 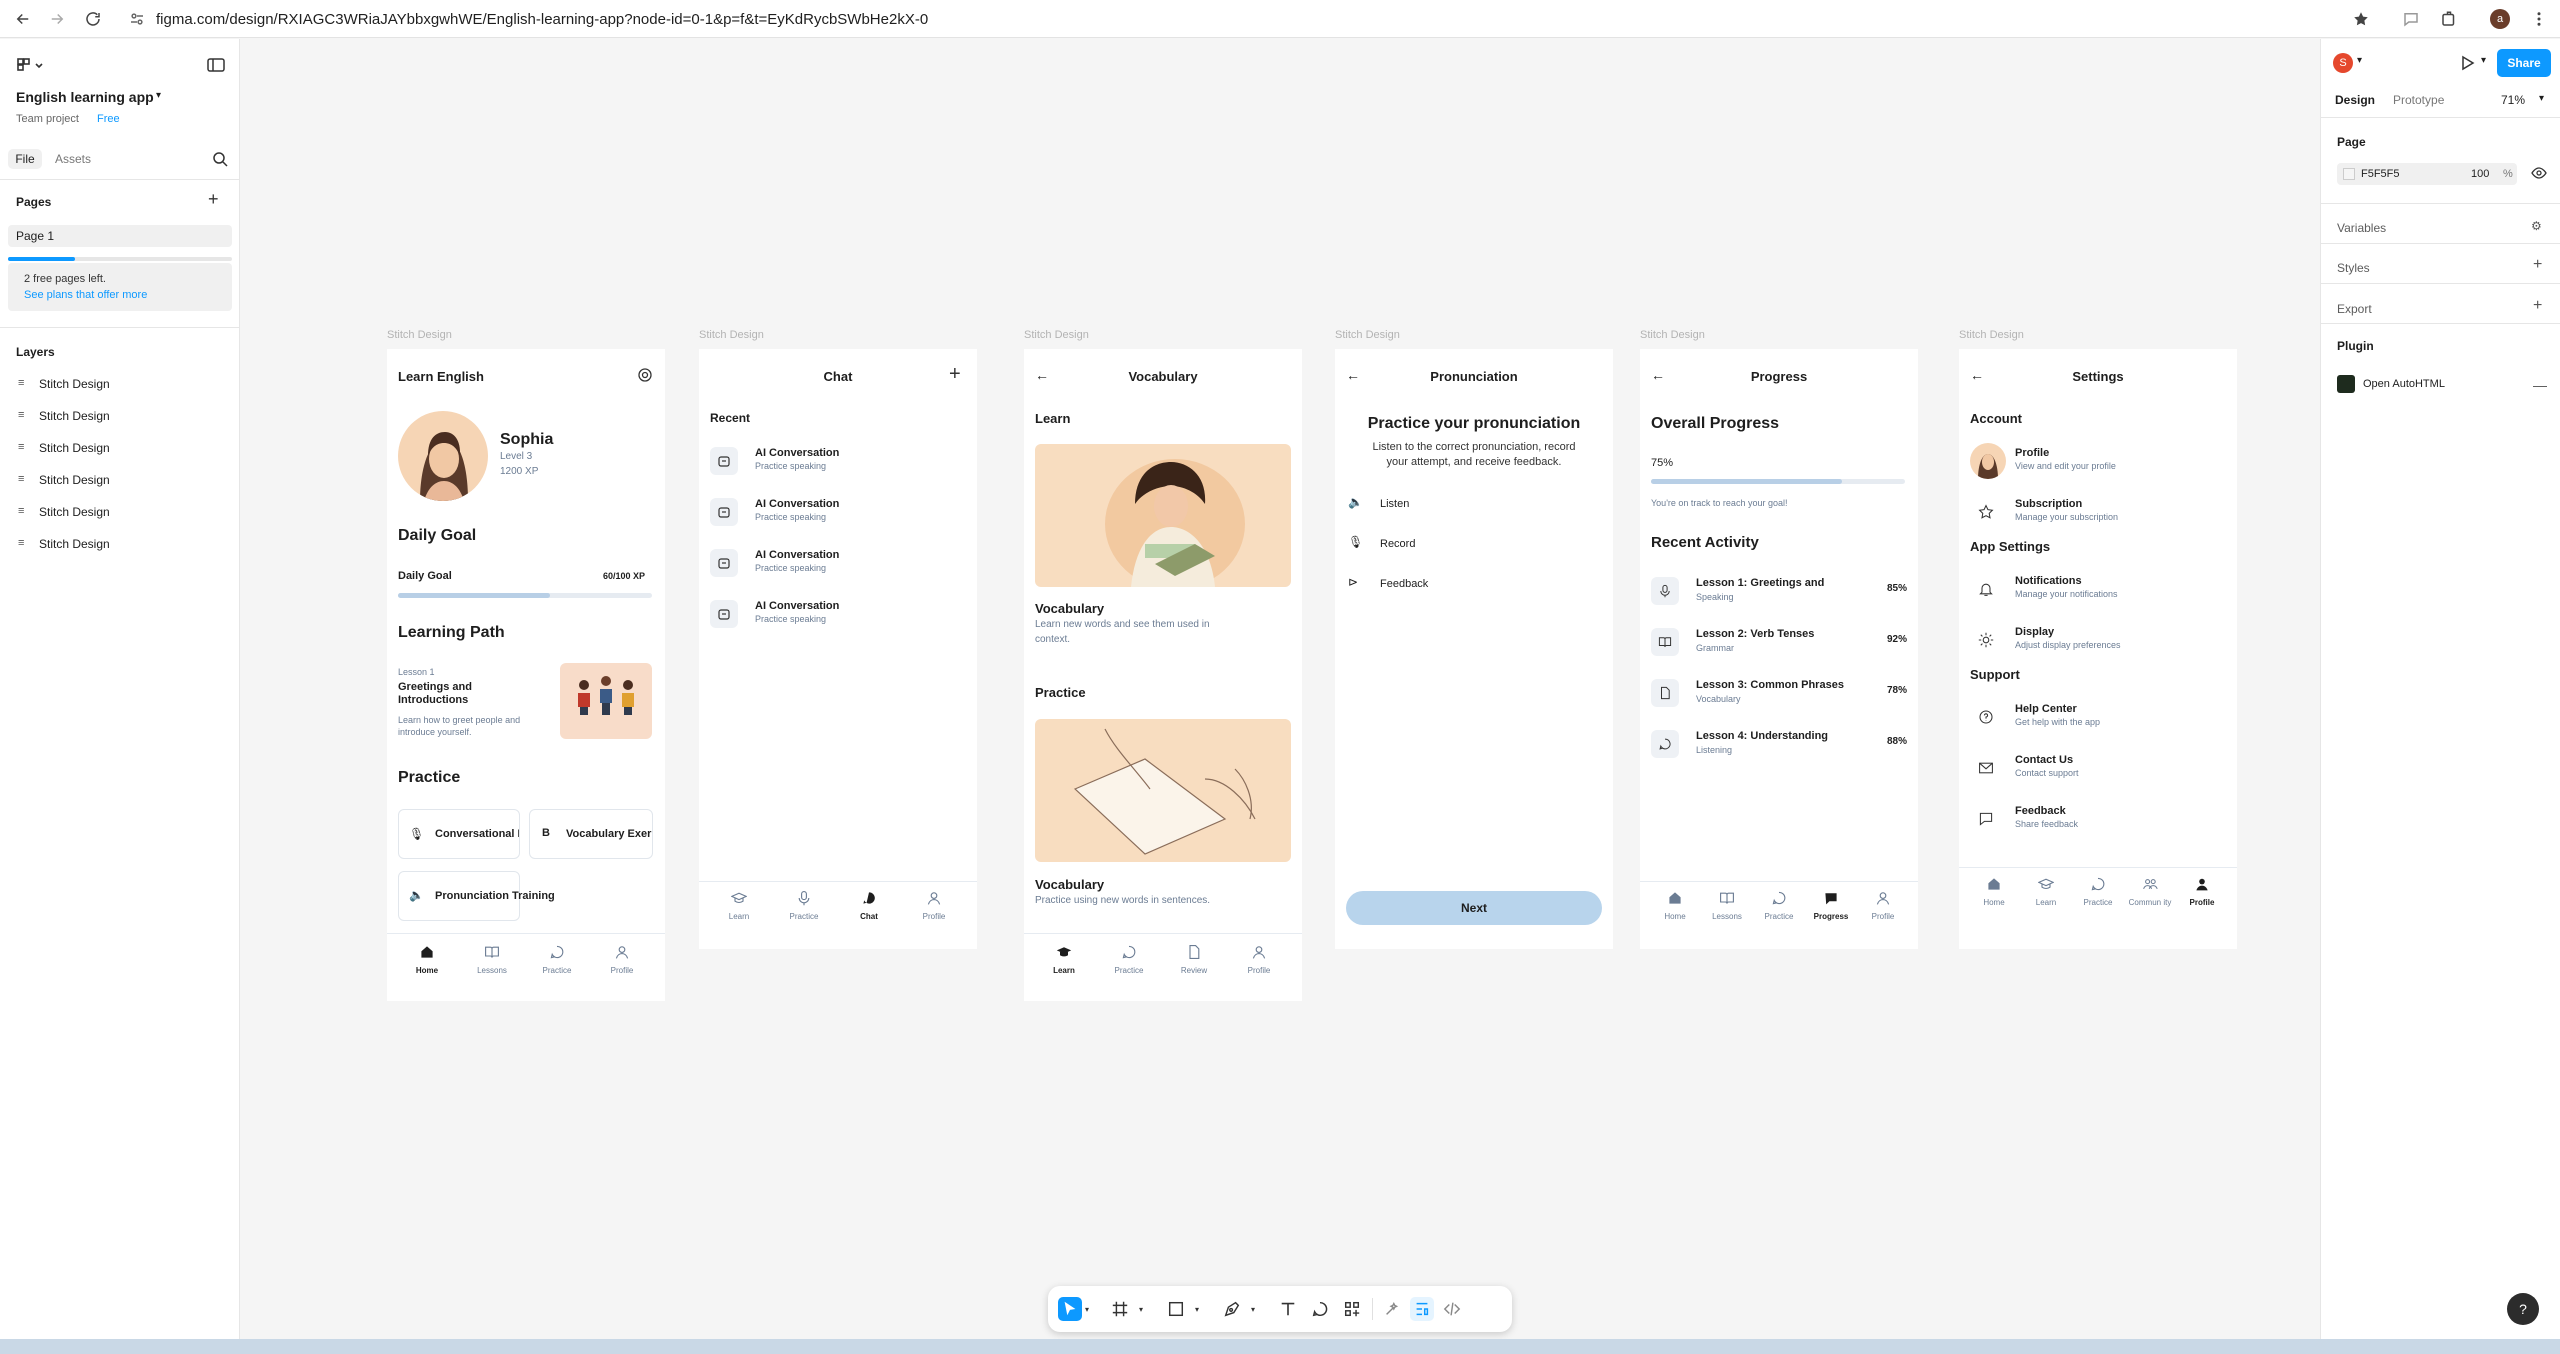 What do you see at coordinates (2513, 100) in the screenshot?
I see `zoom-level: 71%` at bounding box center [2513, 100].